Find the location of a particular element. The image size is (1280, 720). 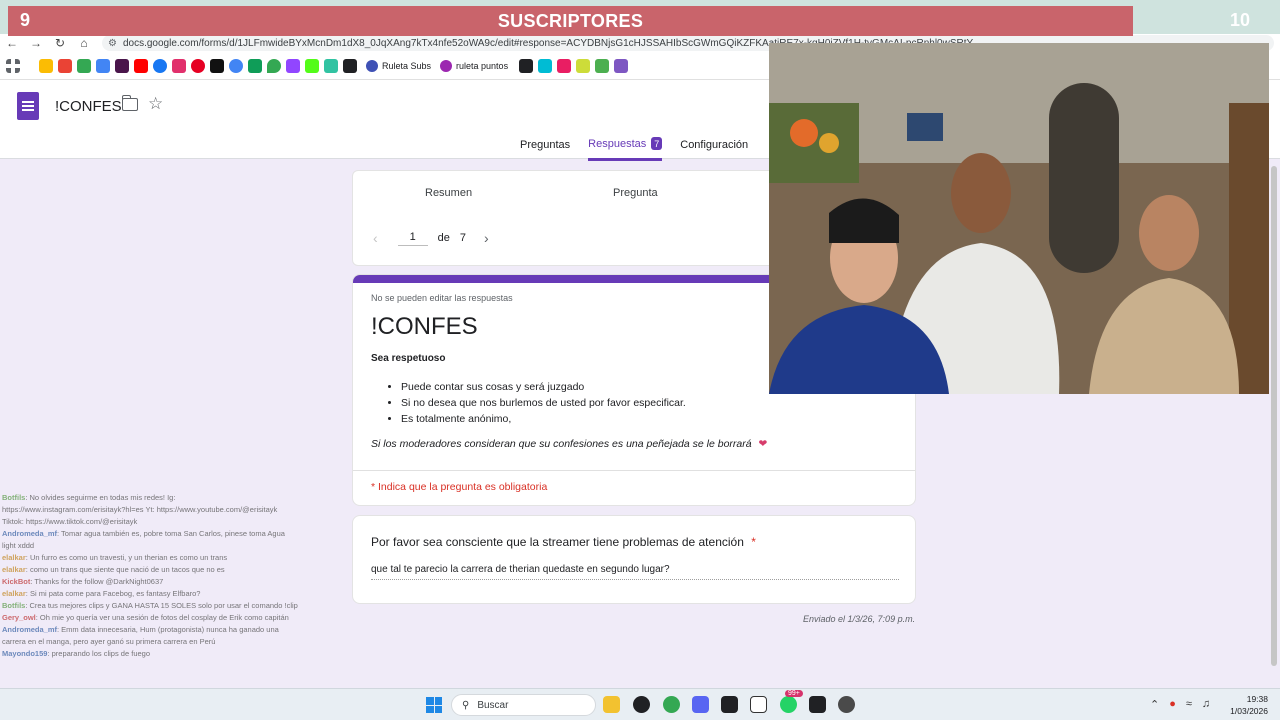

taskbar-clock: 19:38 1/03/2026 is located at coordinates (1247, 705).